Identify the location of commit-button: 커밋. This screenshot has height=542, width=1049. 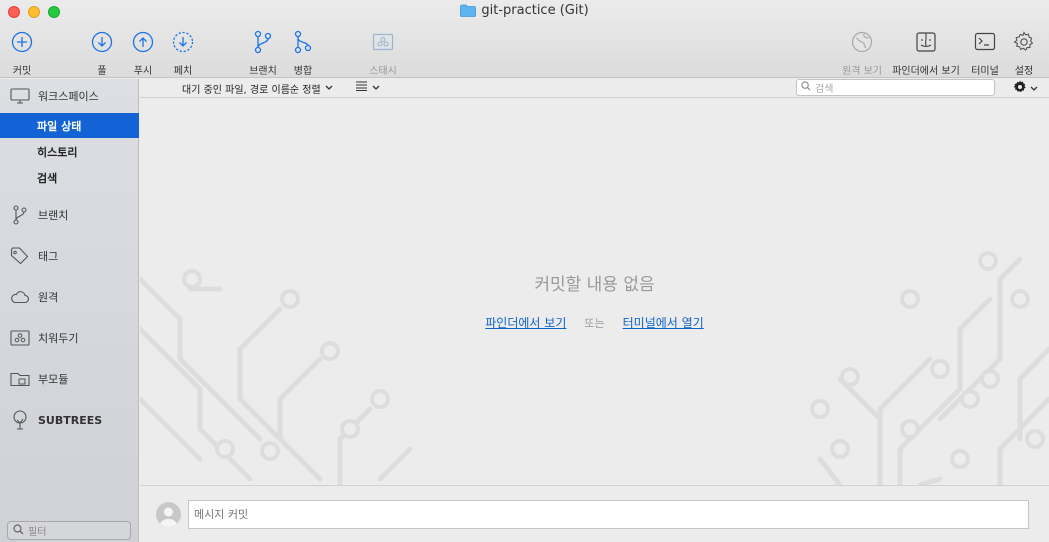
(26, 53).